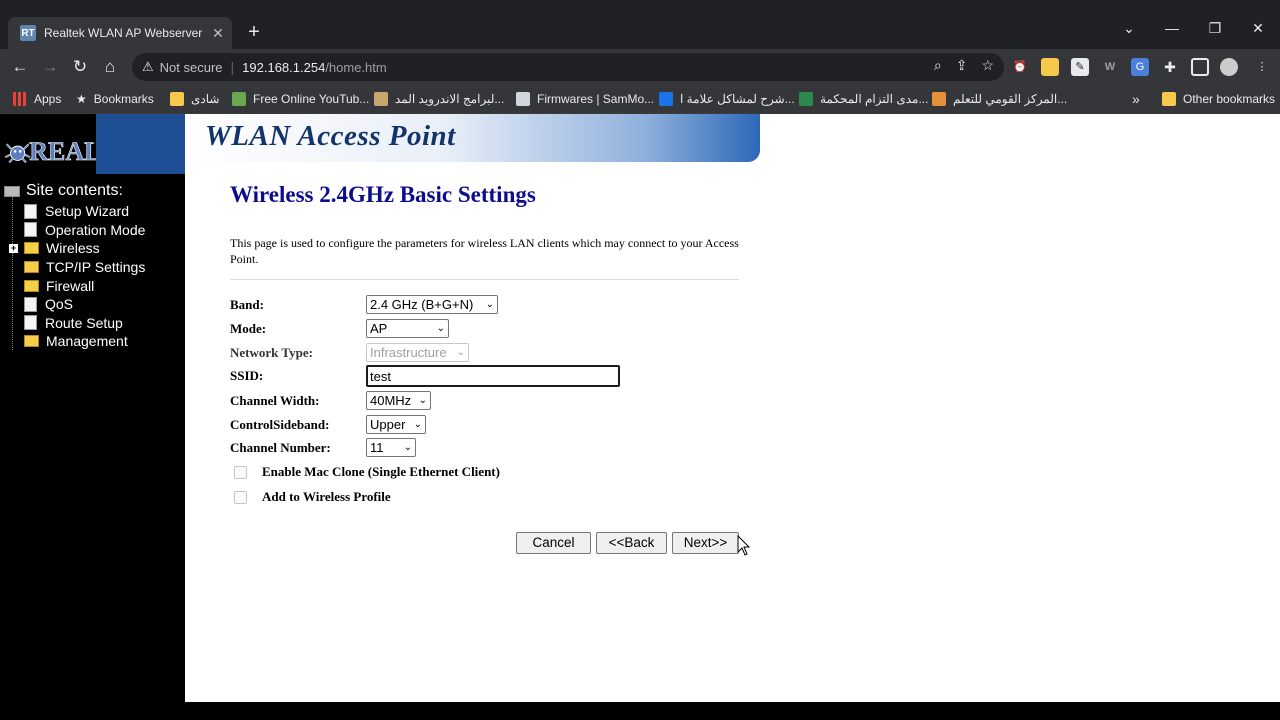 The height and width of the screenshot is (720, 1280). Describe the element at coordinates (271, 352) in the screenshot. I see `network-type-label: Network Type:` at that location.